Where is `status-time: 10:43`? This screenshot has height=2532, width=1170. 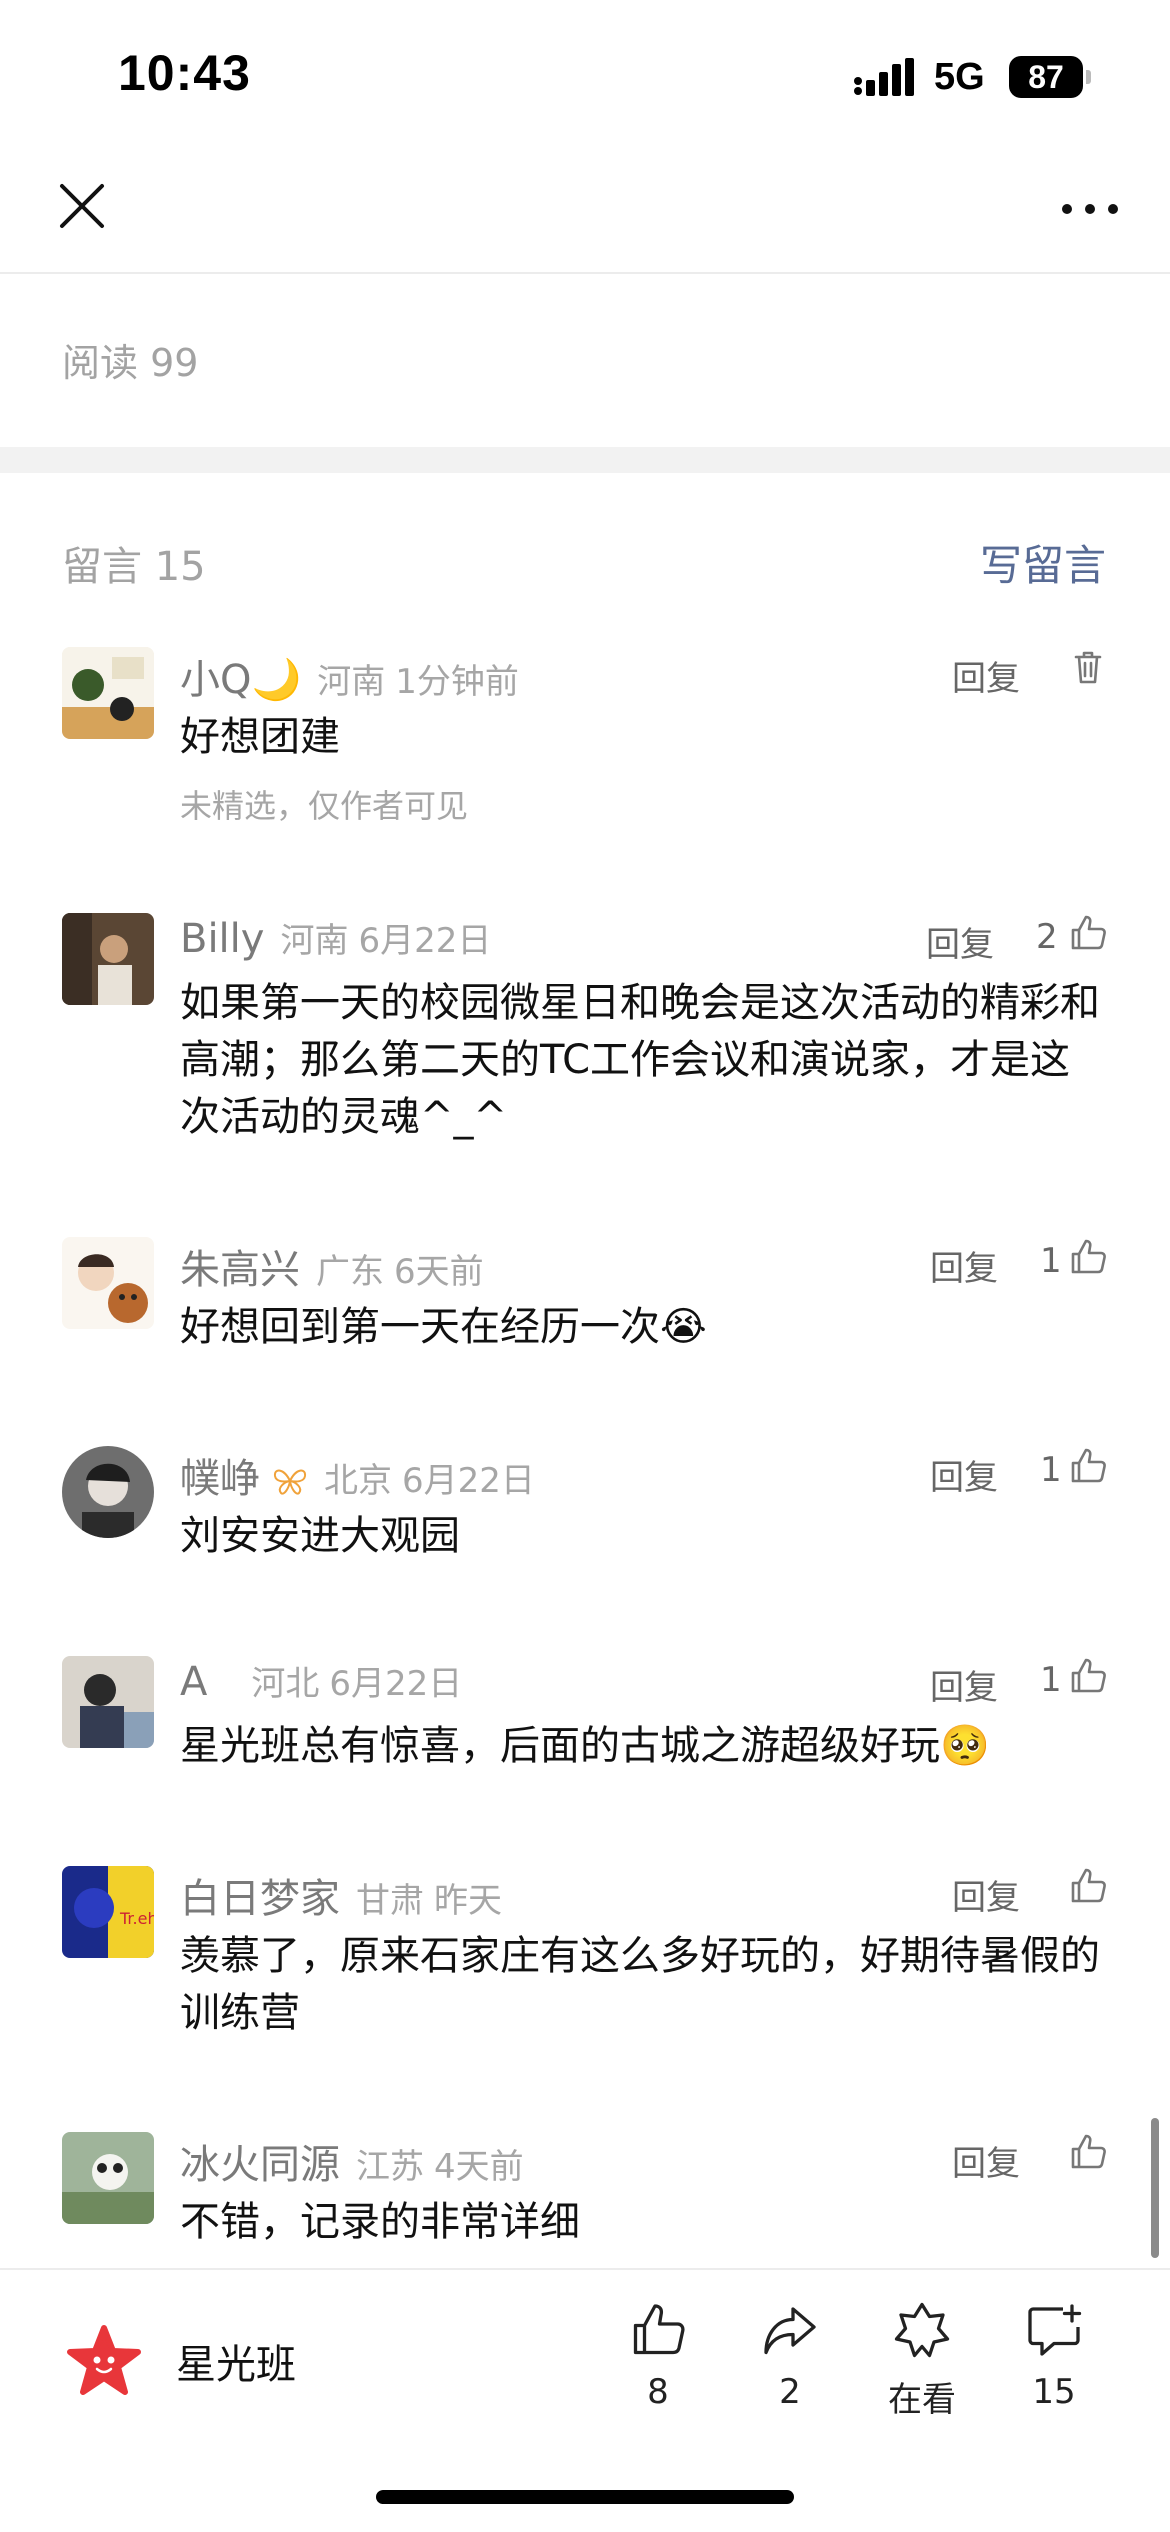
status-time: 10:43 is located at coordinates (184, 73).